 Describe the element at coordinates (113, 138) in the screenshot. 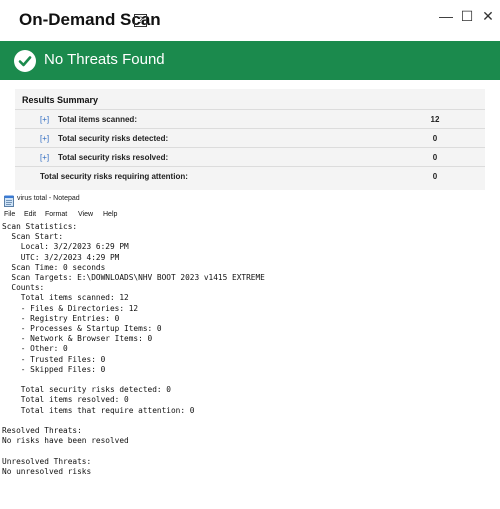

I see `result-label: Total security risks detected:` at that location.